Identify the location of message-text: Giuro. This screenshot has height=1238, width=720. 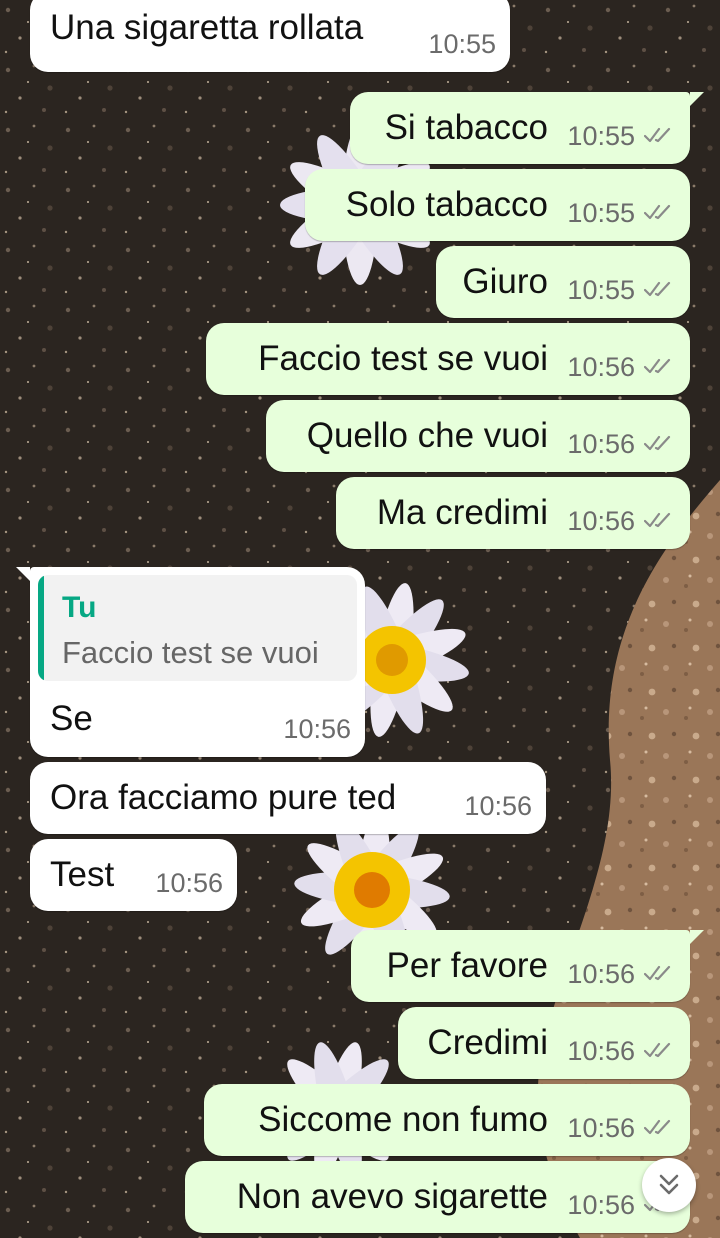
(505, 281).